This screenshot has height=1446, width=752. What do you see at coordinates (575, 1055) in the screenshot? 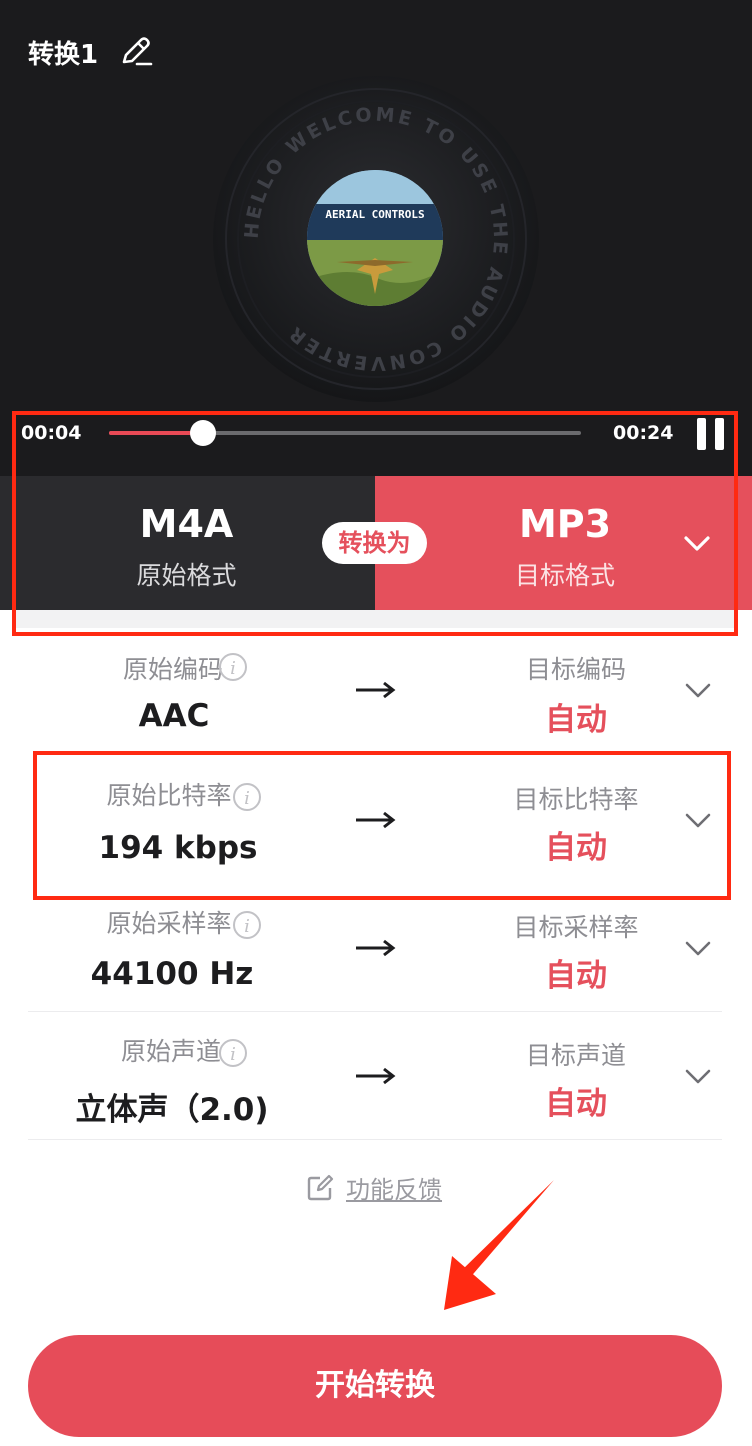
I see `target-channels-label: 目标声道` at bounding box center [575, 1055].